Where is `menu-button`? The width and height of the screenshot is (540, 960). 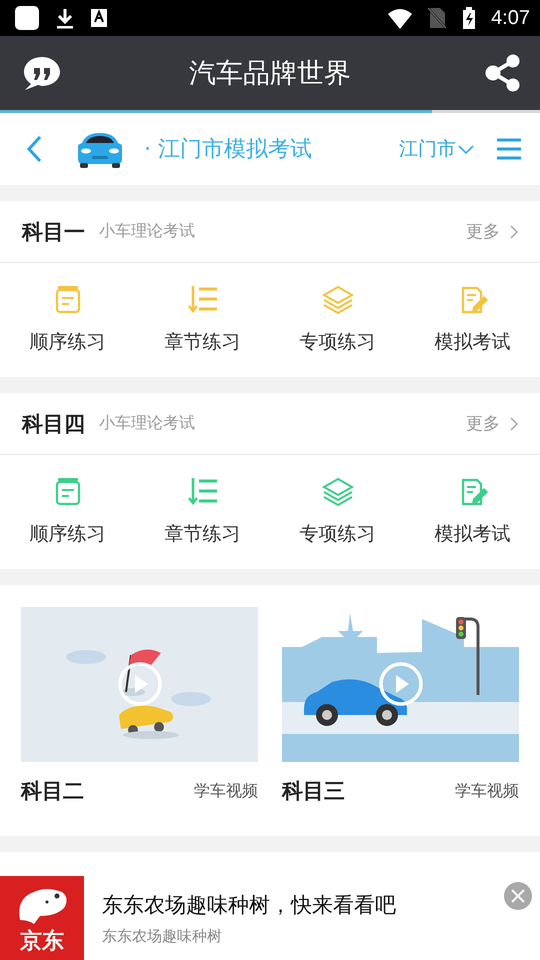 menu-button is located at coordinates (509, 149).